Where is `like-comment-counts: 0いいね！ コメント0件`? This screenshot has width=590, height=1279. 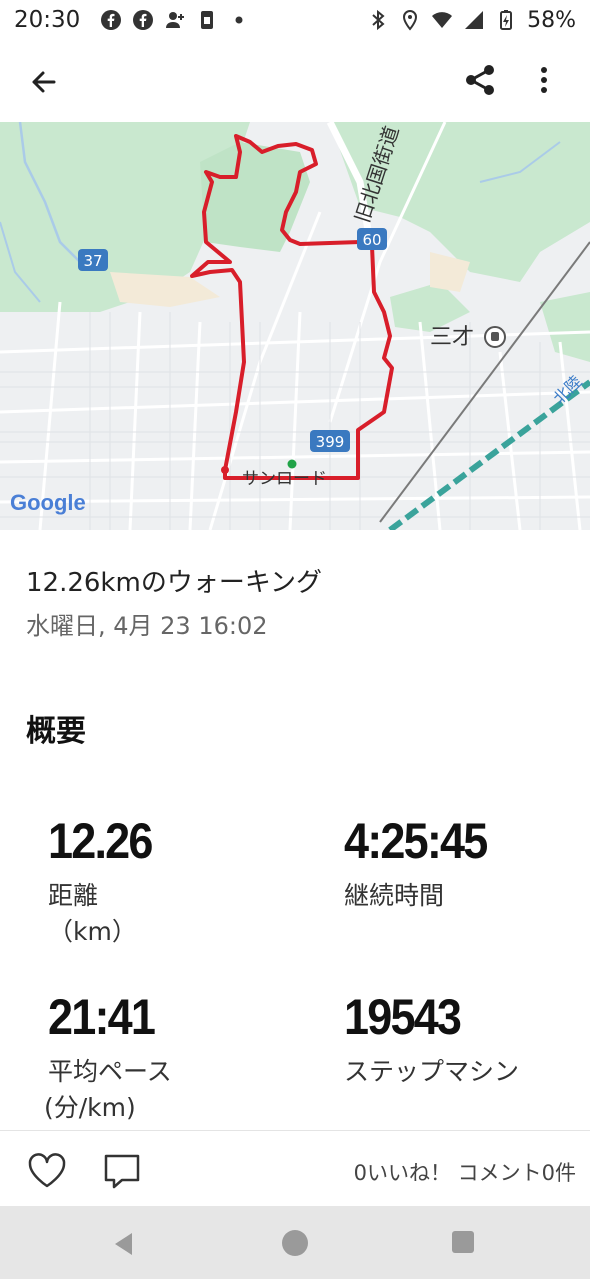 like-comment-counts: 0いいね！ コメント0件 is located at coordinates (465, 1172).